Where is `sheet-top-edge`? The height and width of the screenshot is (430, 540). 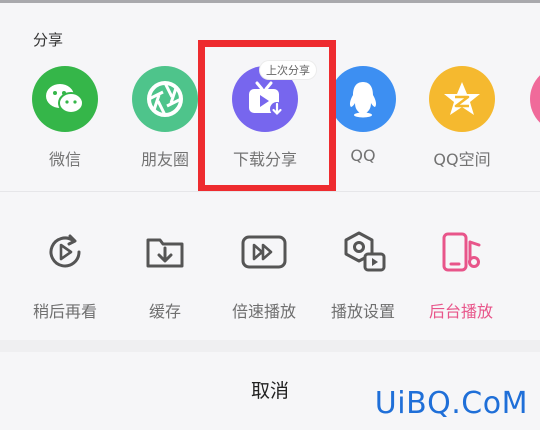 sheet-top-edge is located at coordinates (270, 1).